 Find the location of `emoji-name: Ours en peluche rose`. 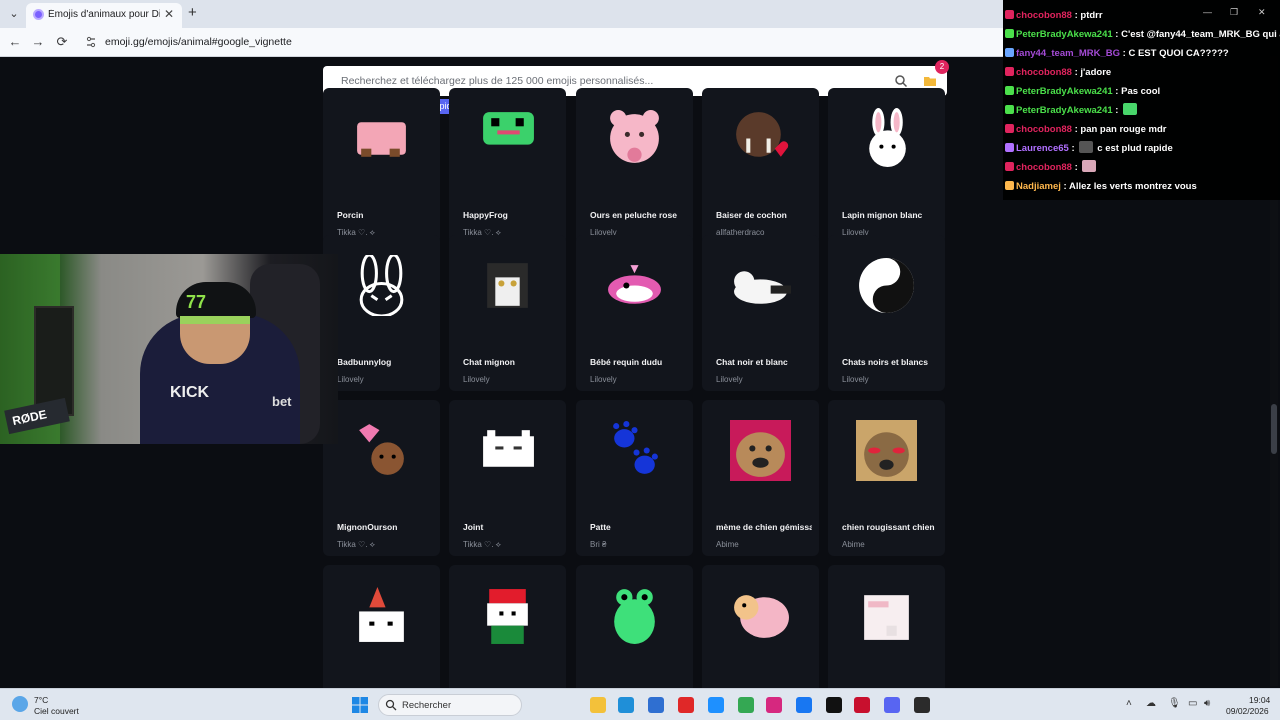

emoji-name: Ours en peluche rose is located at coordinates (638, 215).